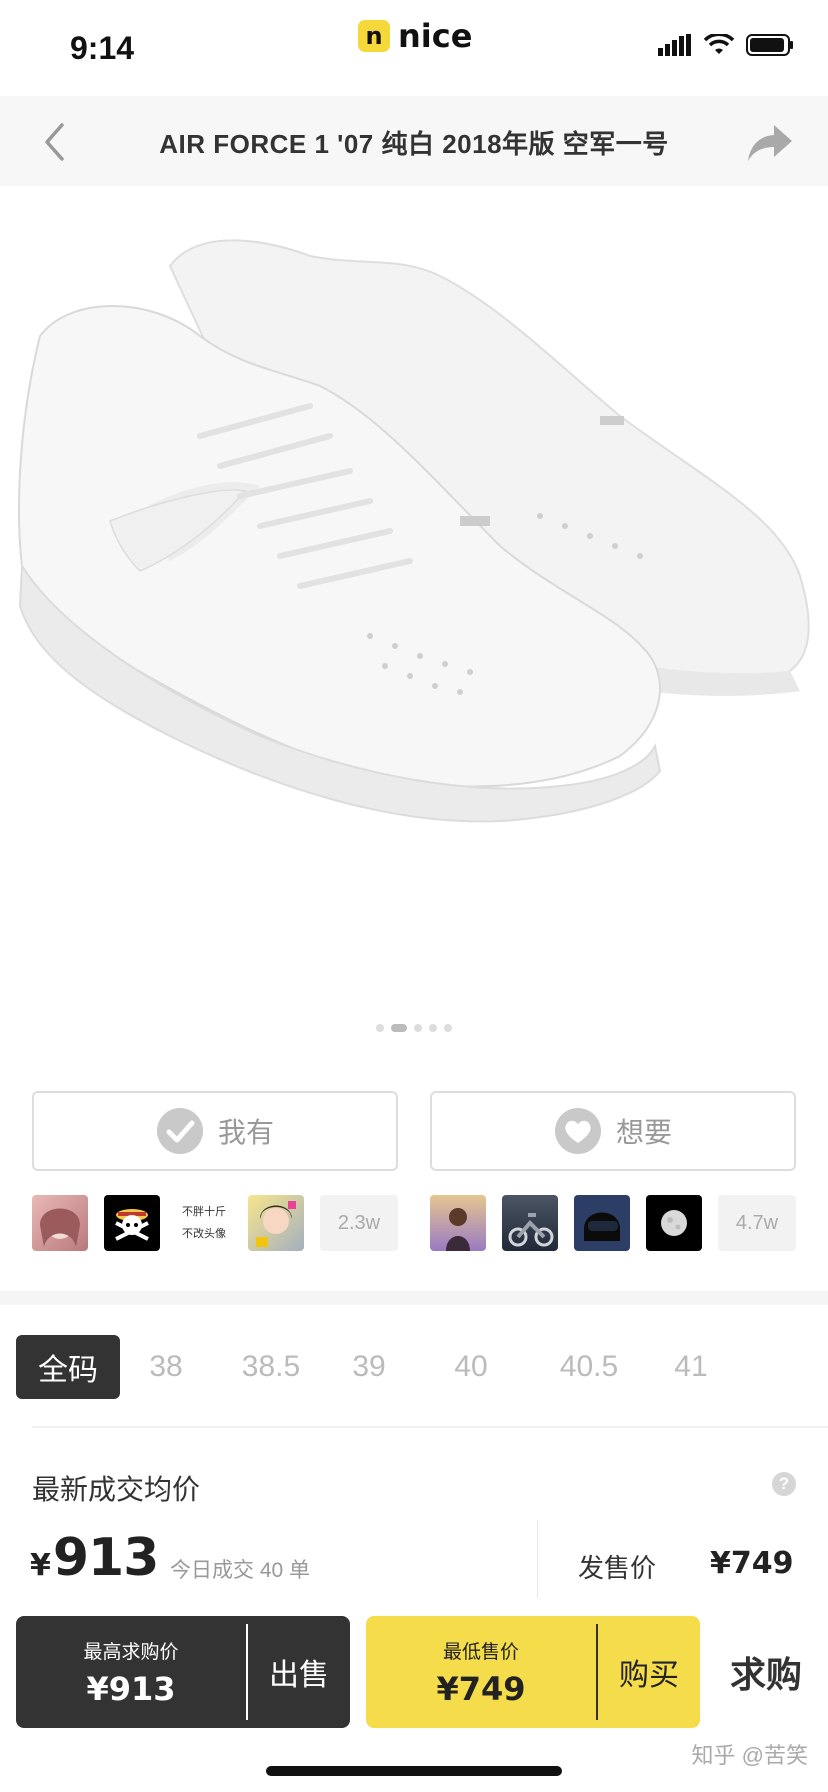 The height and width of the screenshot is (1792, 828). Describe the element at coordinates (471, 1367) in the screenshot. I see `size-tab-40: 40` at that location.